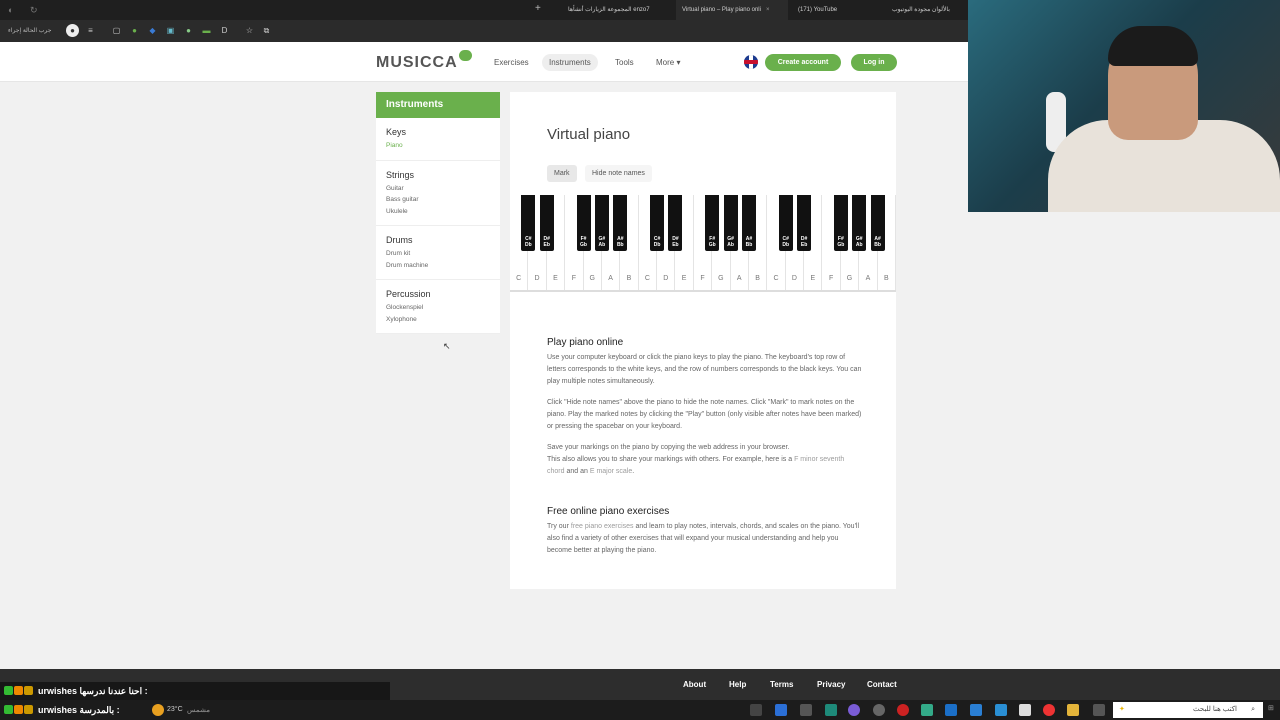 Image resolution: width=1280 pixels, height=720 pixels. What do you see at coordinates (768, 10) in the screenshot?
I see `close-tab-icon: ×` at bounding box center [768, 10].